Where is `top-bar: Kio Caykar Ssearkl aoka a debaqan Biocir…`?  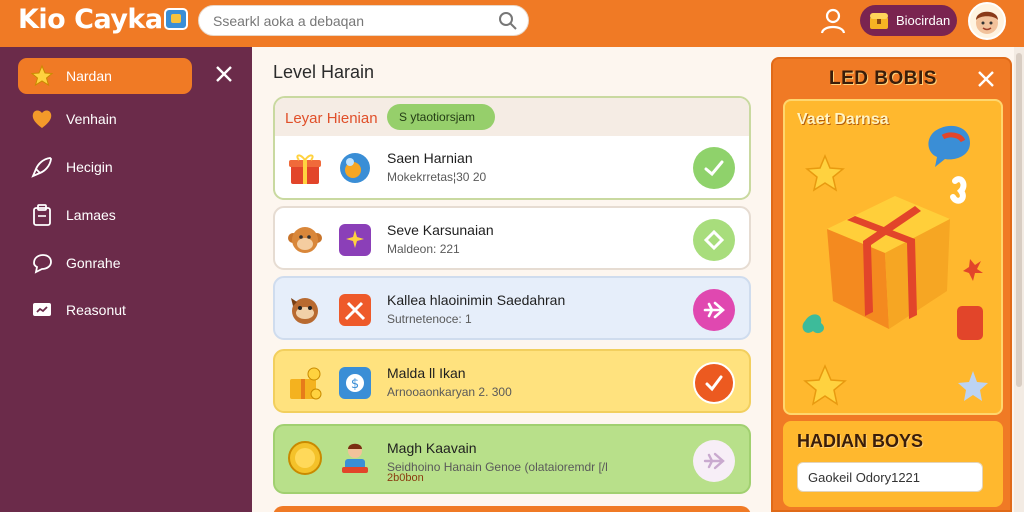 top-bar: Kio Caykar Ssearkl aoka a debaqan Biocir… is located at coordinates (512, 23).